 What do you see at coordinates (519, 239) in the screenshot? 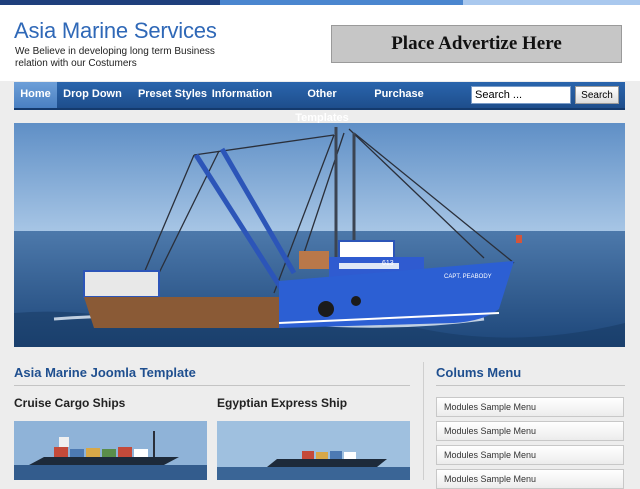
I see `buoy` at bounding box center [519, 239].